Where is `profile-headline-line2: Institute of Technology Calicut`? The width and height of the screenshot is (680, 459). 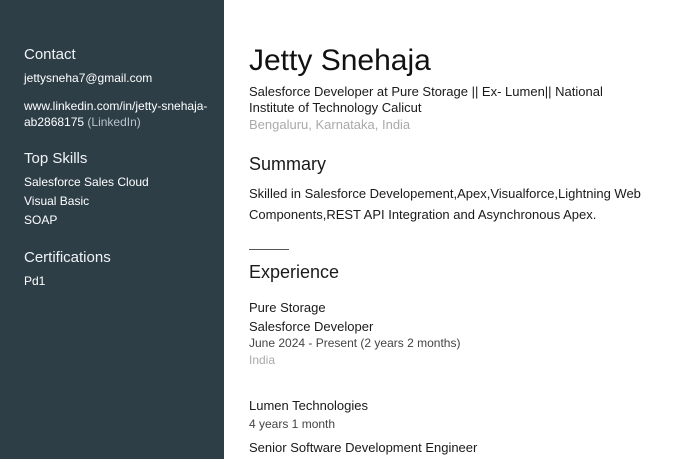
profile-headline-line2: Institute of Technology Calicut is located at coordinates (335, 107).